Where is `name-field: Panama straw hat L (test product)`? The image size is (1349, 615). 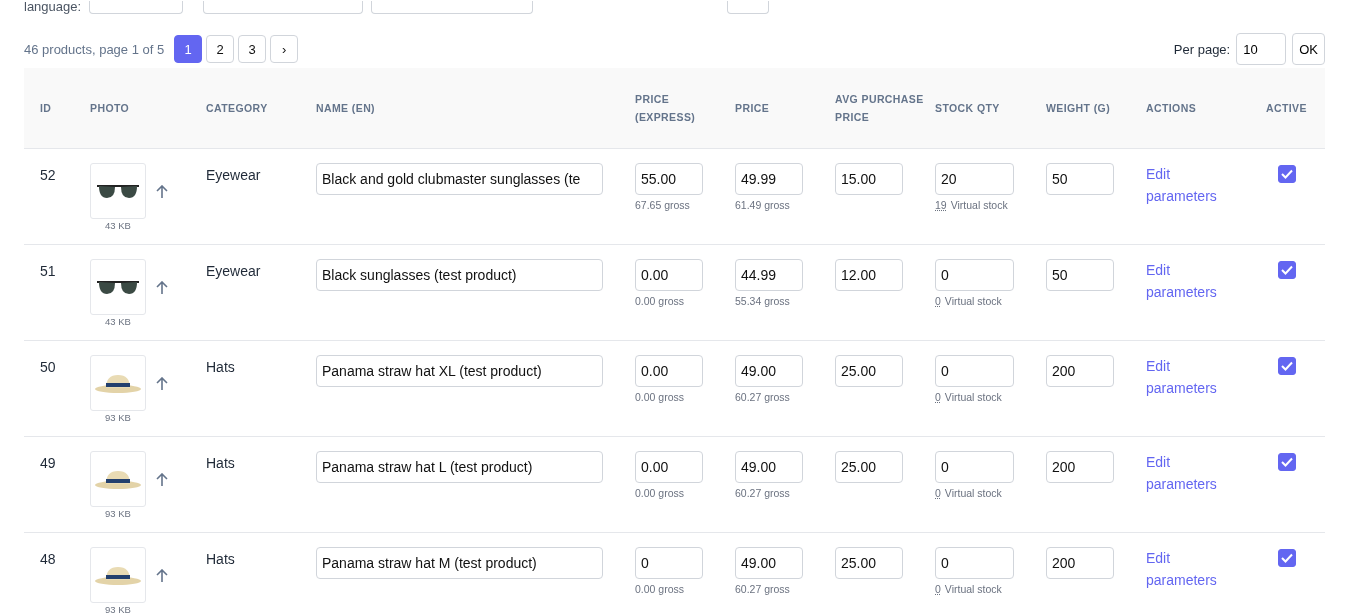
name-field: Panama straw hat L (test product) is located at coordinates (459, 467).